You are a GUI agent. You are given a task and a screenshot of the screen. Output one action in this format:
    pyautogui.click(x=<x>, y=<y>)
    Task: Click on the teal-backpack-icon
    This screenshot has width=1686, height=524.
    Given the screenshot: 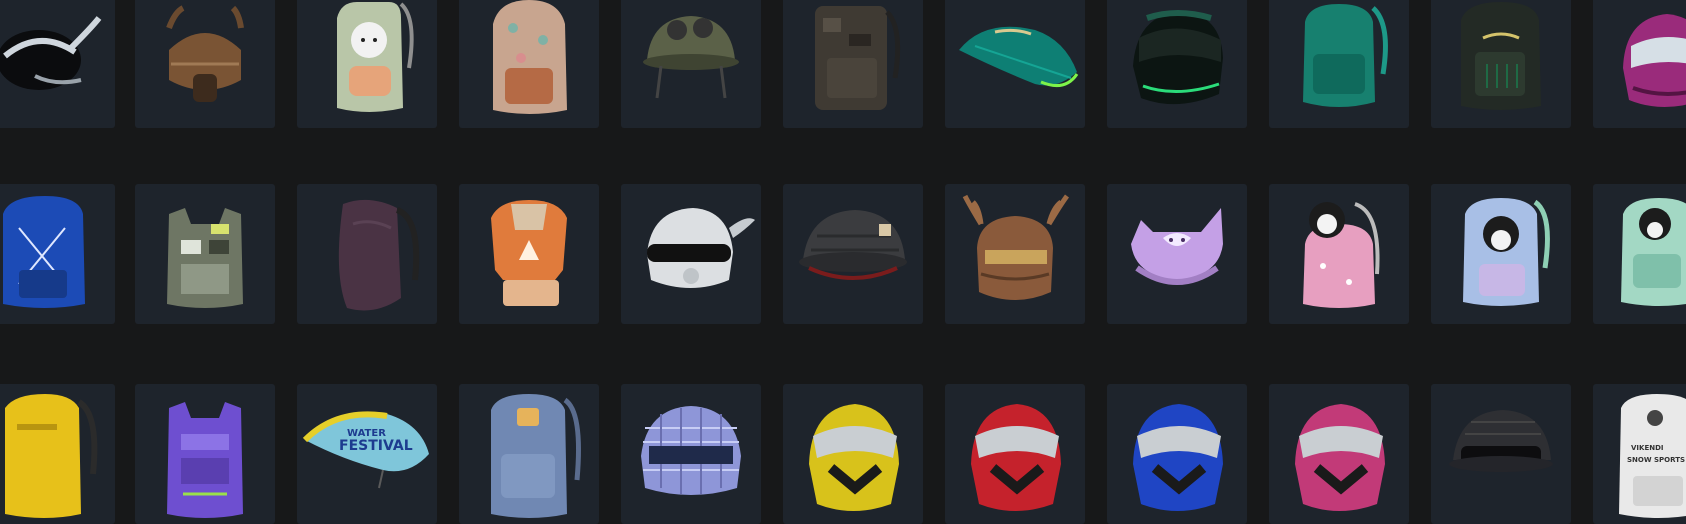 What is the action you would take?
    pyautogui.click(x=1345, y=55)
    